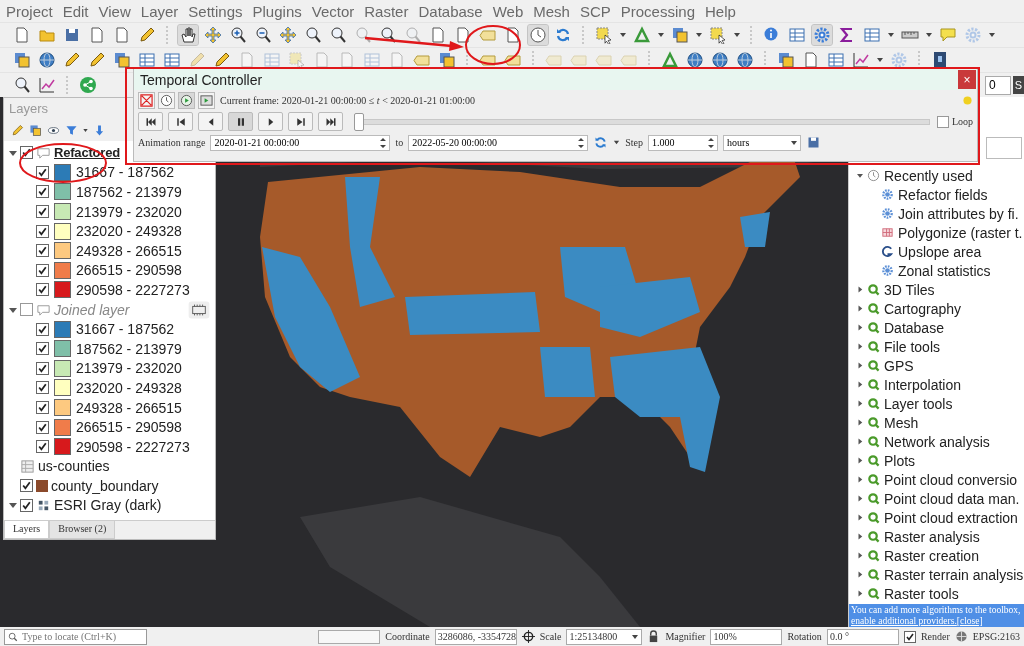  Describe the element at coordinates (108, 505) in the screenshot. I see `layer-name: ESRI Gray (dark)` at that location.